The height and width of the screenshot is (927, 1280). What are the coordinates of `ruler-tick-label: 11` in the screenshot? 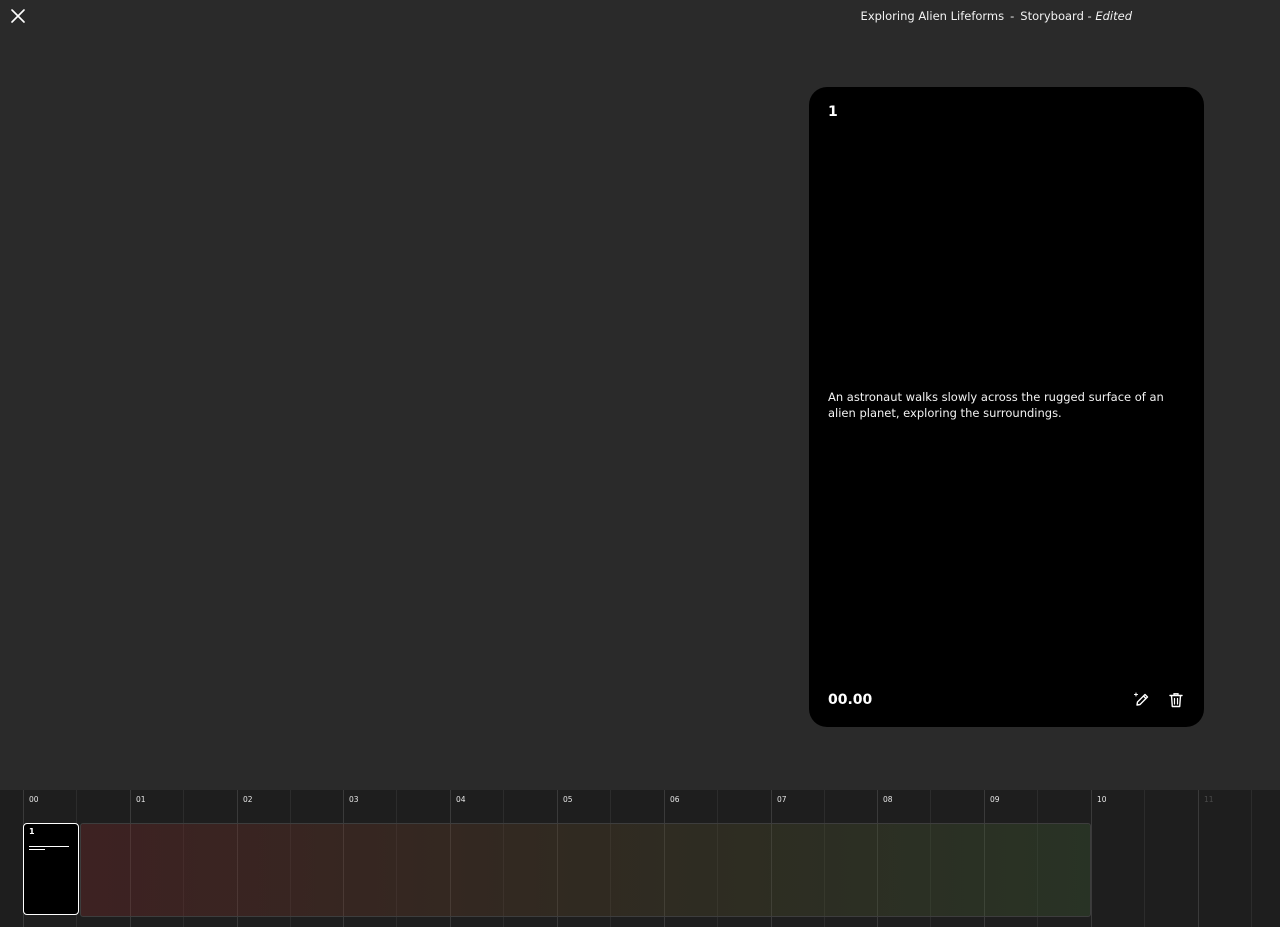 It's located at (1209, 799).